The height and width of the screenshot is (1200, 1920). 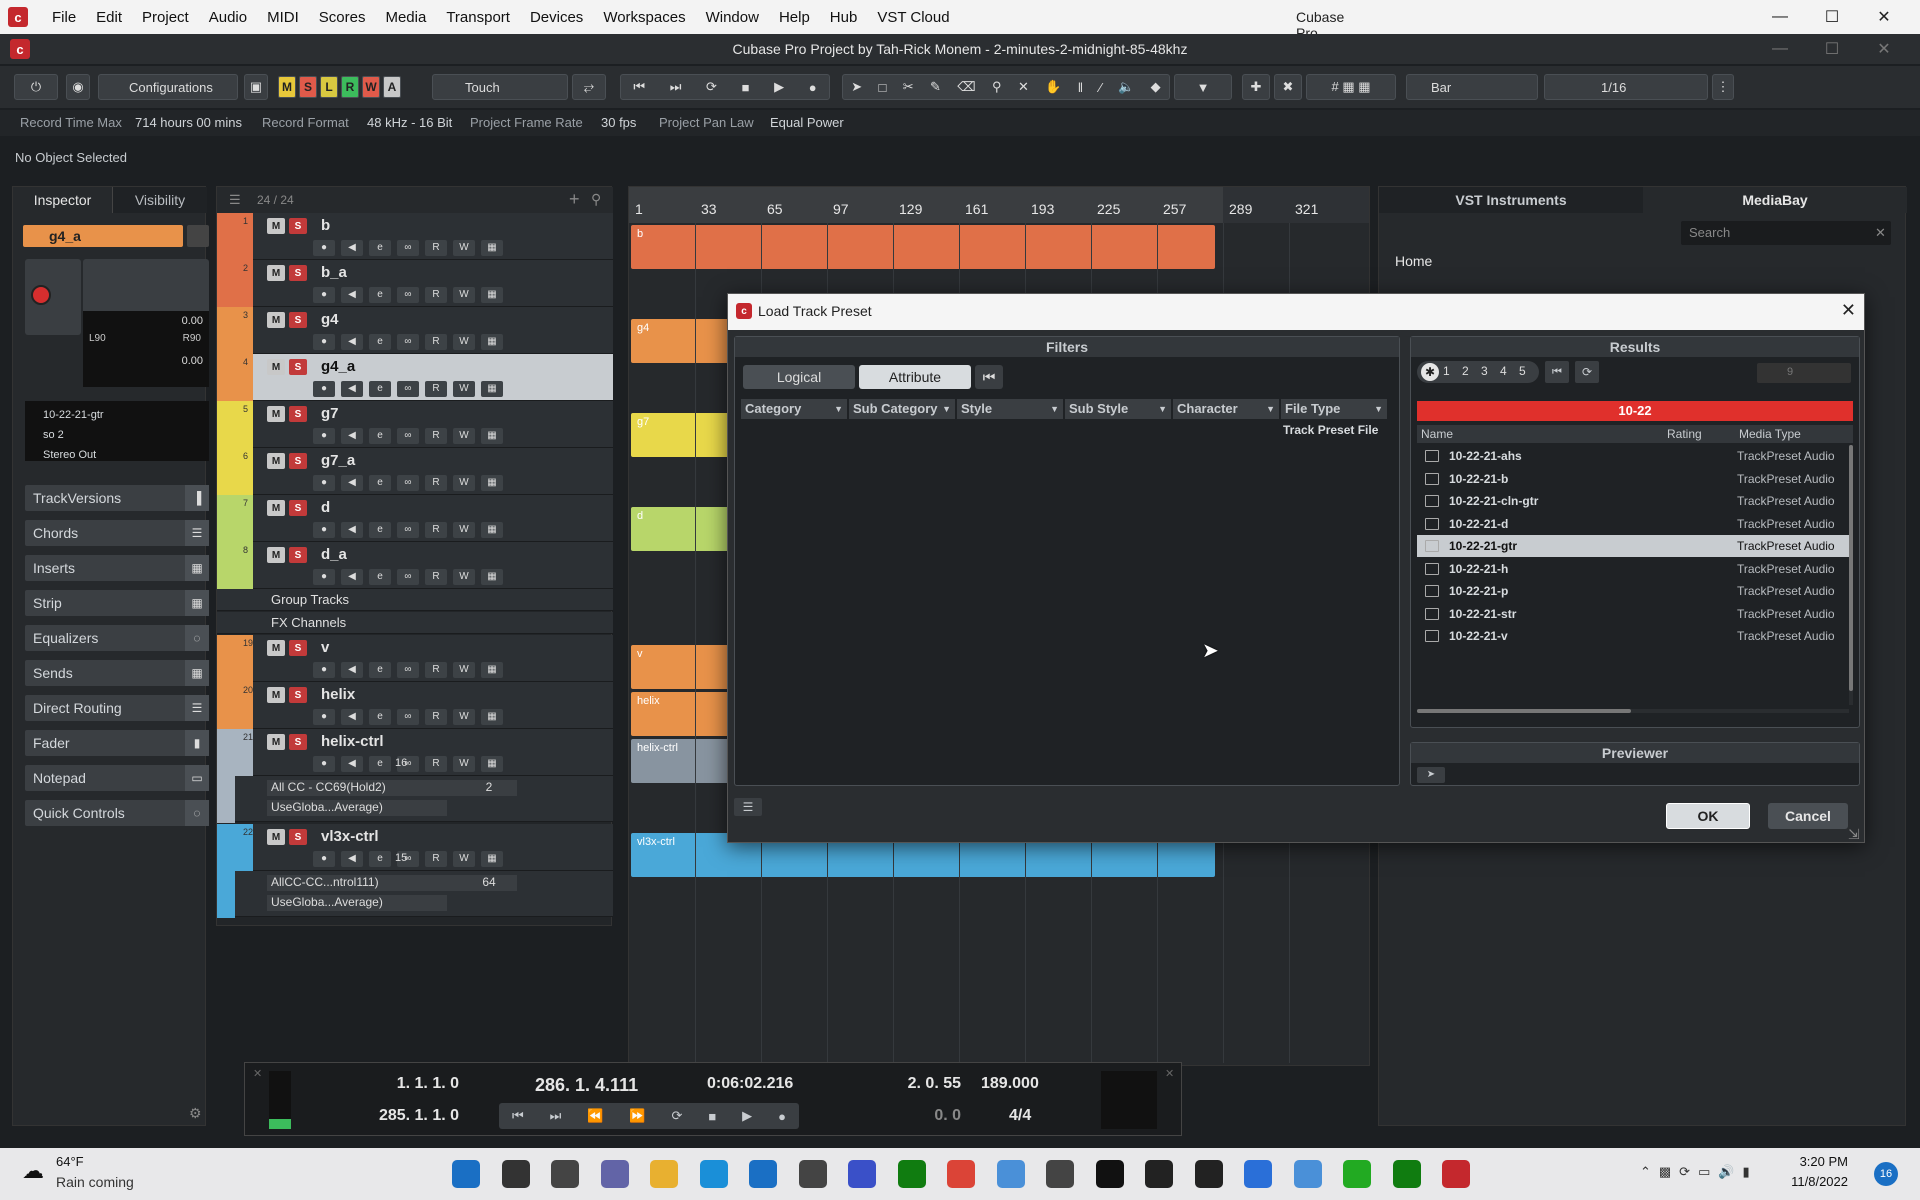 What do you see at coordinates (1635, 456) in the screenshot?
I see `result-row: 10-22-21-ahs TrackPreset Audio` at bounding box center [1635, 456].